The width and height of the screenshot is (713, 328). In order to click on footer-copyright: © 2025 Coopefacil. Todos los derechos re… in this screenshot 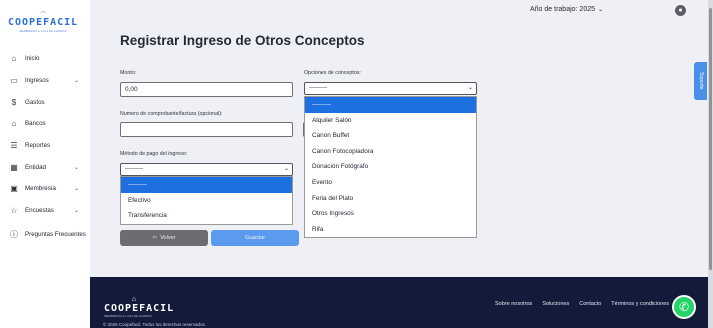, I will do `click(155, 324)`.